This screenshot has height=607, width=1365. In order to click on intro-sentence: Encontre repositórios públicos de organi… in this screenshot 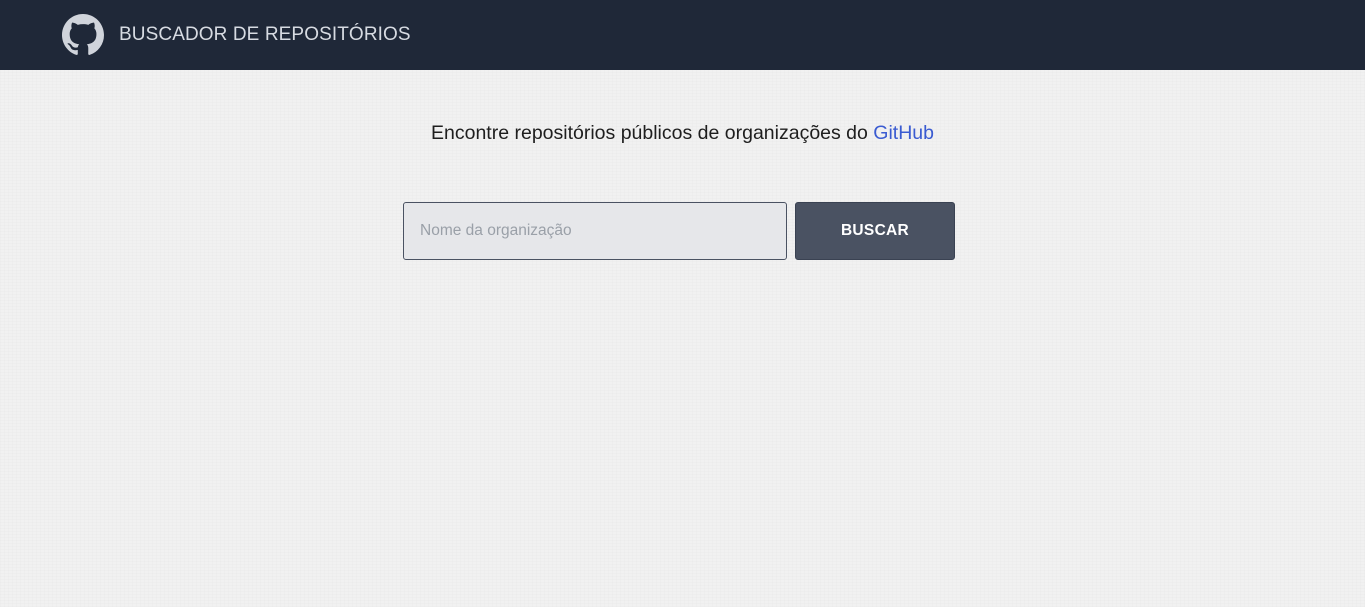, I will do `click(652, 133)`.